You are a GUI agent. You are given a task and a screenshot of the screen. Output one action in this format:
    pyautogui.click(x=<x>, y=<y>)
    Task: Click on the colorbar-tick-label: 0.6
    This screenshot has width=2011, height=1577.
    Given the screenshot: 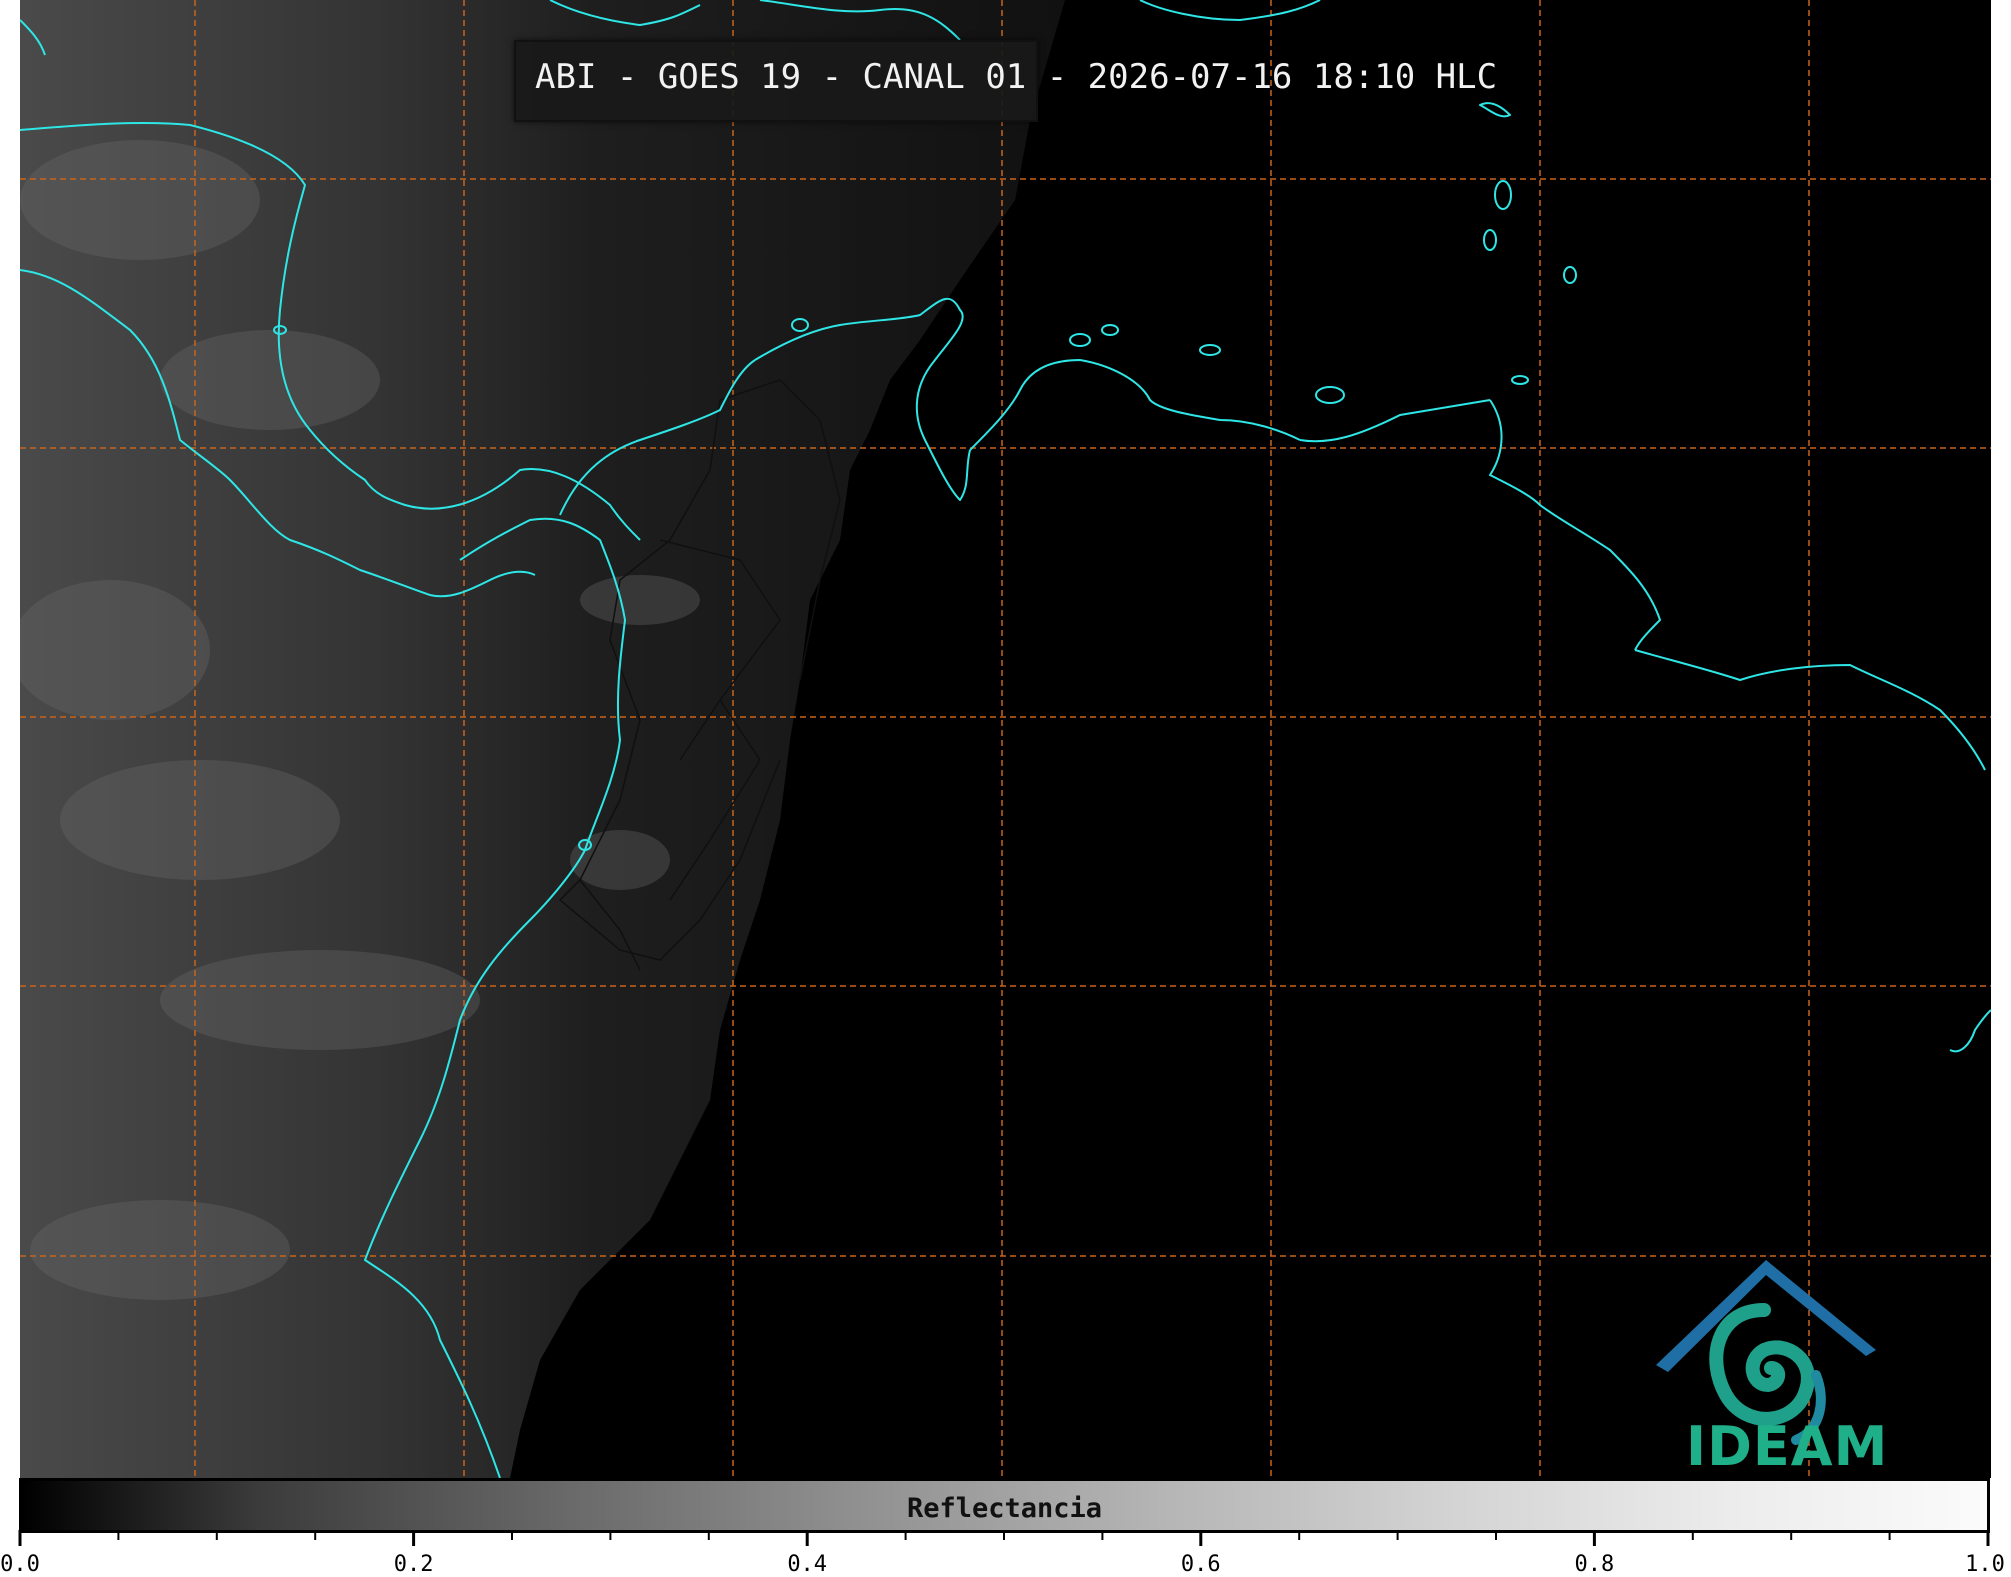 What is the action you would take?
    pyautogui.click(x=1200, y=1564)
    